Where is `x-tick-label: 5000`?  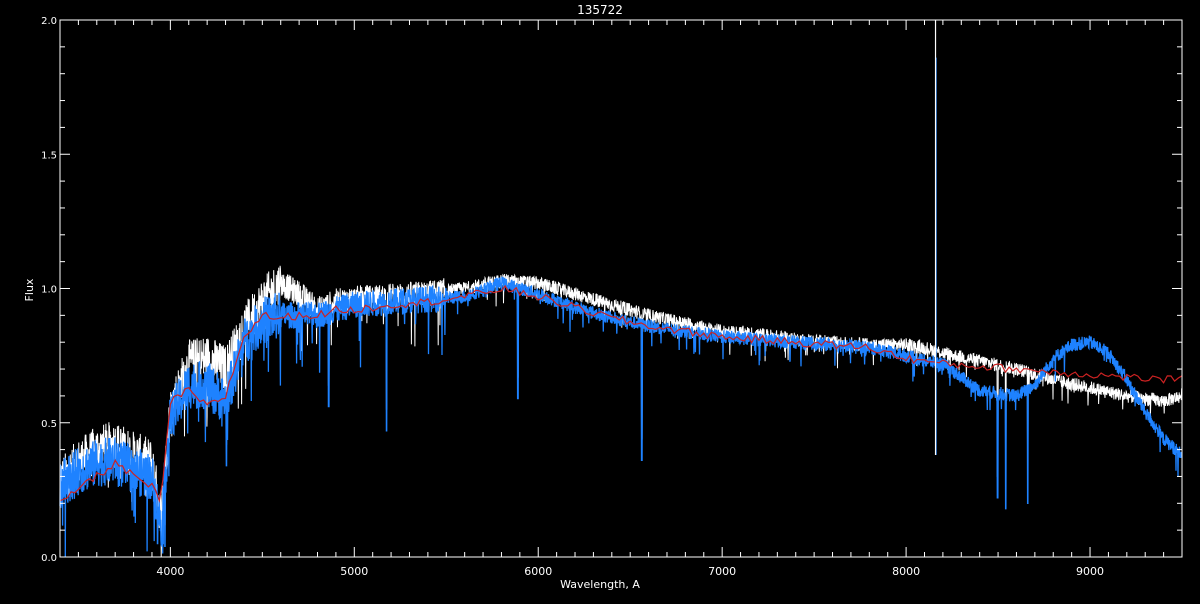 x-tick-label: 5000 is located at coordinates (354, 571).